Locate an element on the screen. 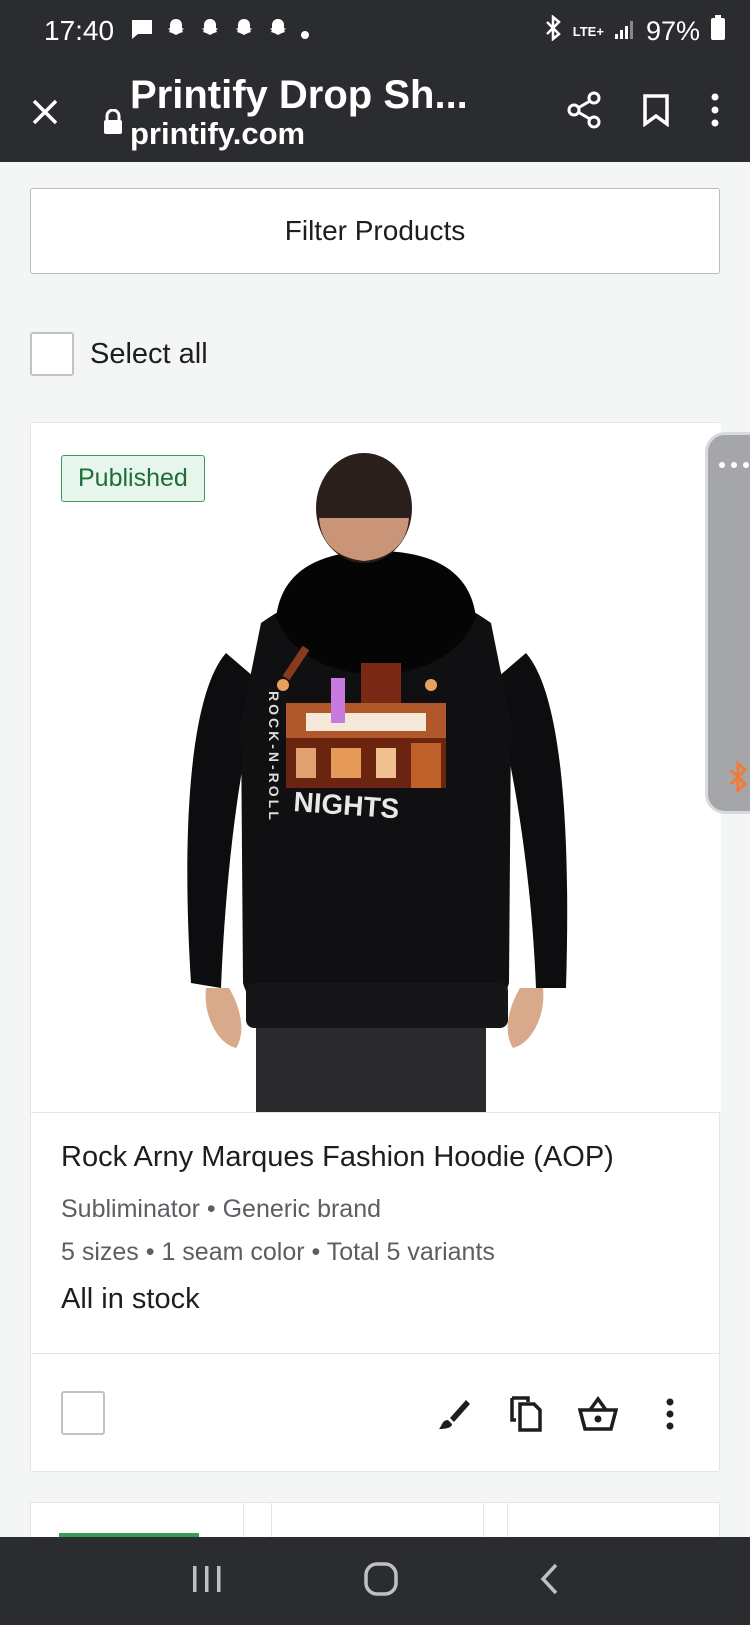 The width and height of the screenshot is (750, 1625). system-navigation-bar is located at coordinates (375, 1581).